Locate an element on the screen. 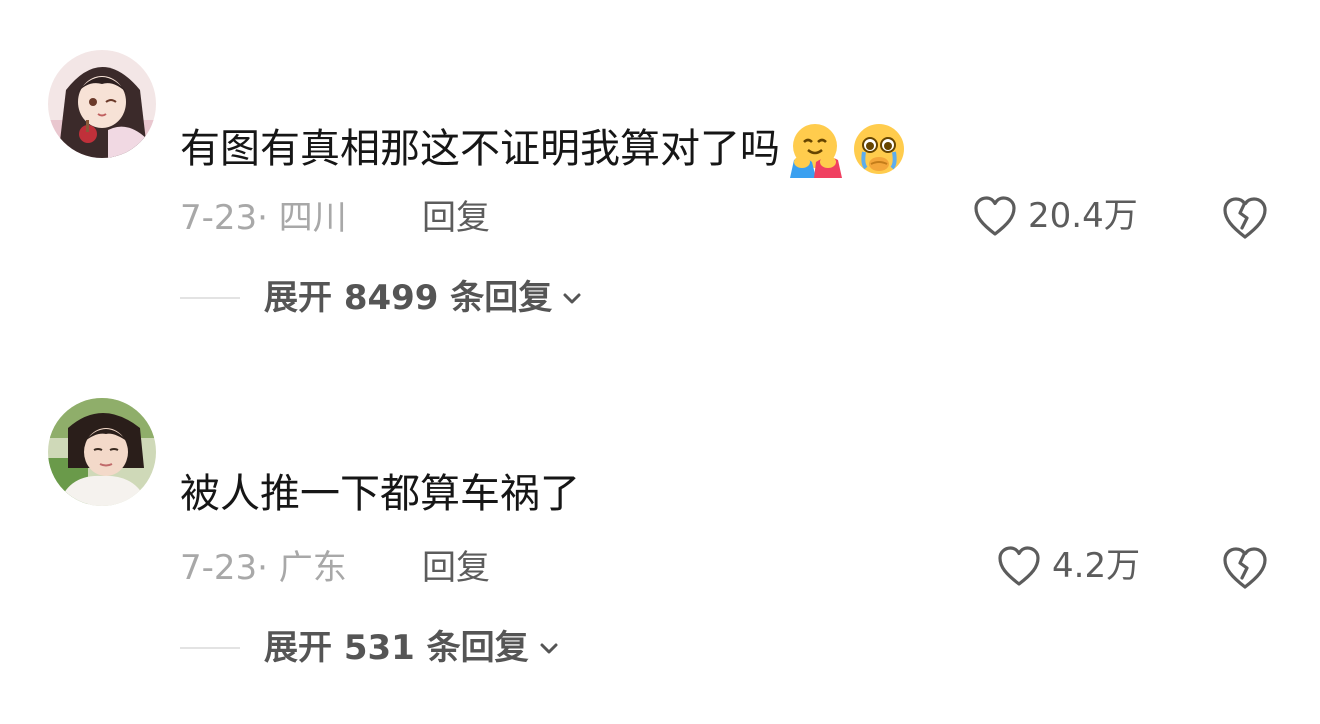 Image resolution: width=1320 pixels, height=724 pixels. comment-text: 被人推一下都算车祸了 is located at coordinates (380, 494).